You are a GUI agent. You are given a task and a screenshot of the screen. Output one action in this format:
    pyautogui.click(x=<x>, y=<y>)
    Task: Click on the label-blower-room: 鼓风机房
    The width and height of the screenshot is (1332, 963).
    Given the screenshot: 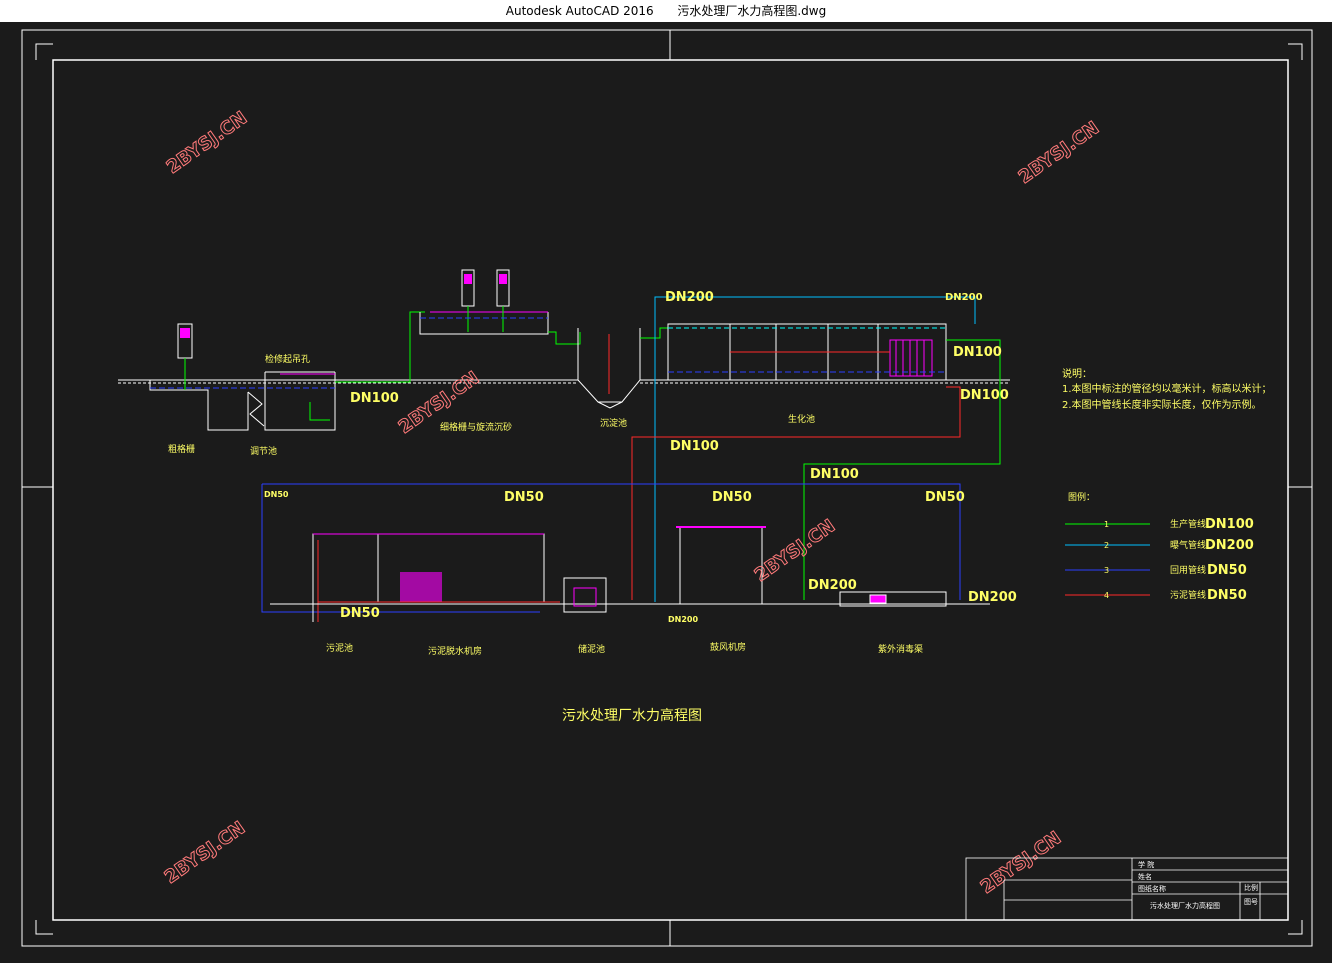 What is the action you would take?
    pyautogui.click(x=728, y=647)
    